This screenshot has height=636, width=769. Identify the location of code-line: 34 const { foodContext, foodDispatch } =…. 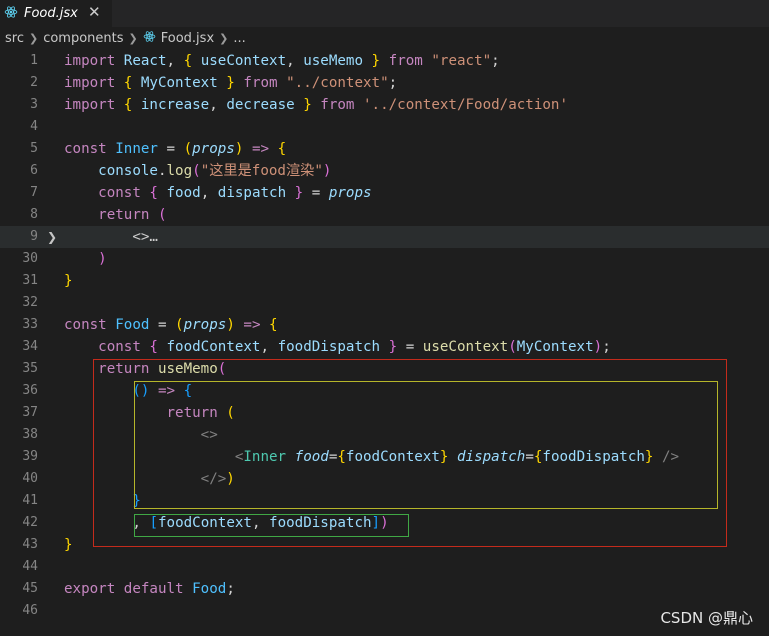
(384, 347).